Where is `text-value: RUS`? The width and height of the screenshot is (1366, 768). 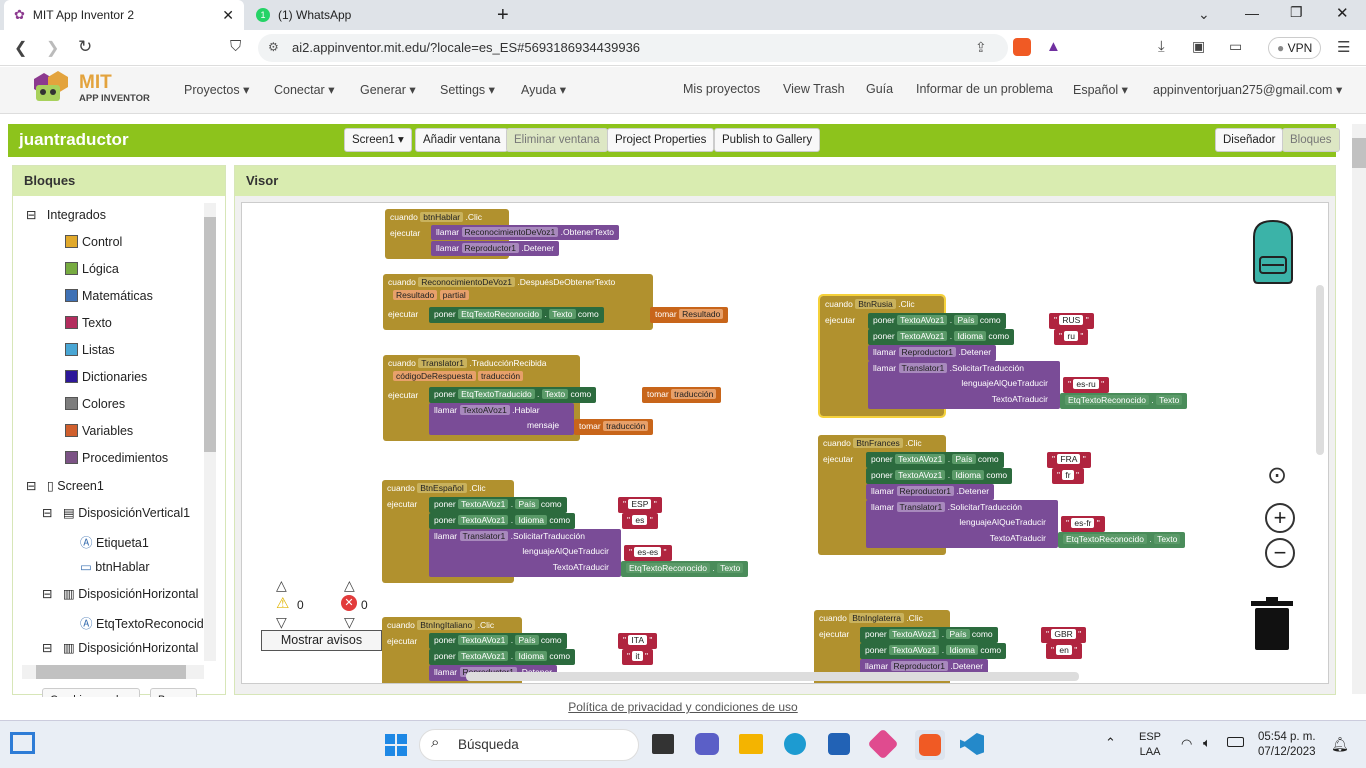
text-value: RUS is located at coordinates (1071, 320).